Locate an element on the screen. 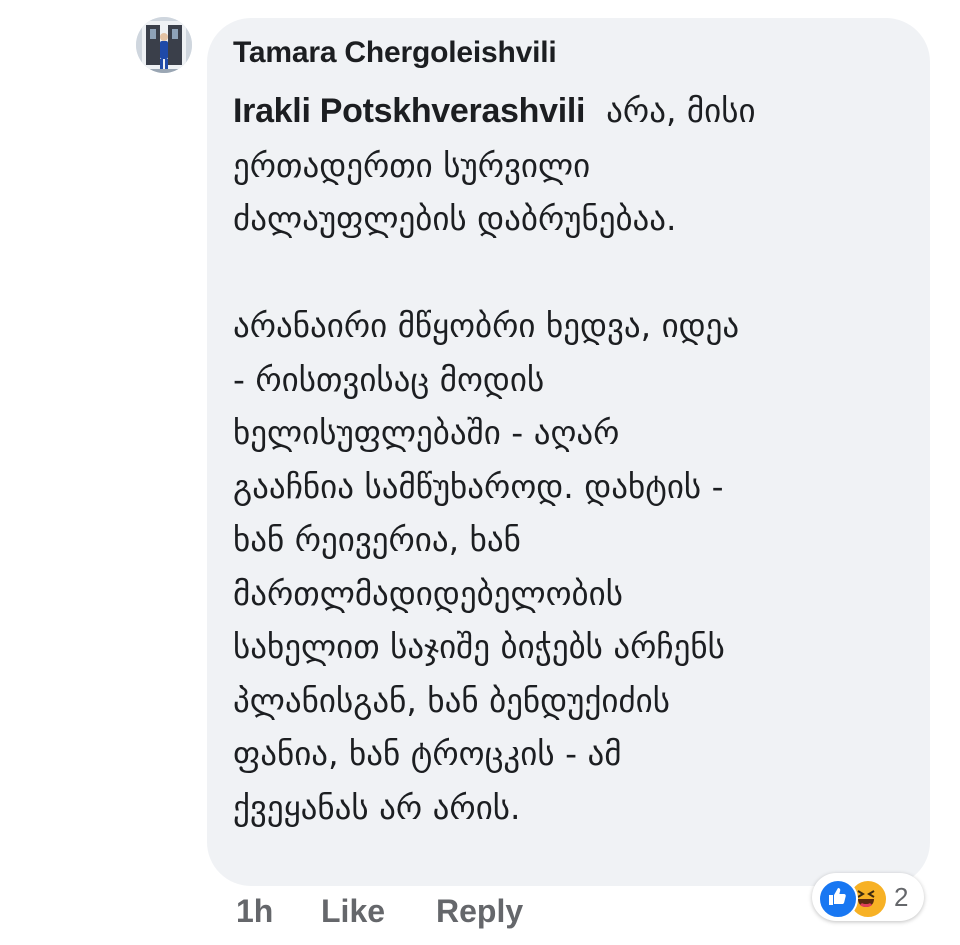  timestamp-link: 1h is located at coordinates (254, 911).